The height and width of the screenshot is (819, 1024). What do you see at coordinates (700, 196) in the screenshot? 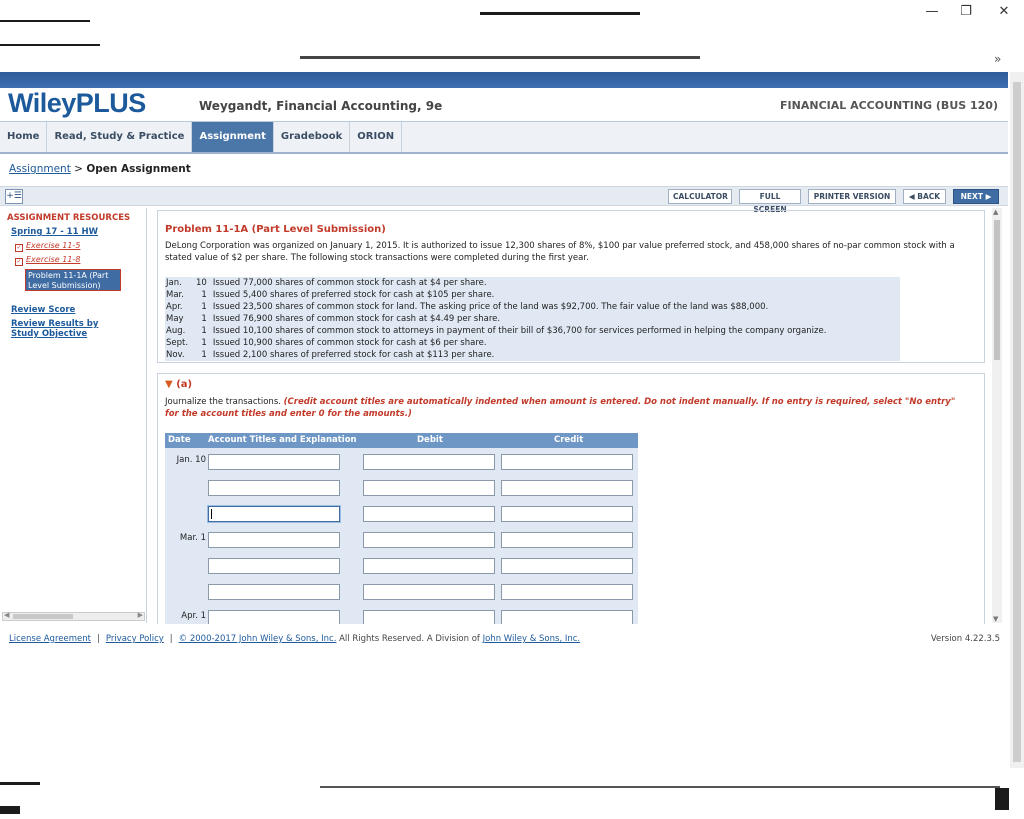
I see `calculator-button: CALCULATOR` at bounding box center [700, 196].